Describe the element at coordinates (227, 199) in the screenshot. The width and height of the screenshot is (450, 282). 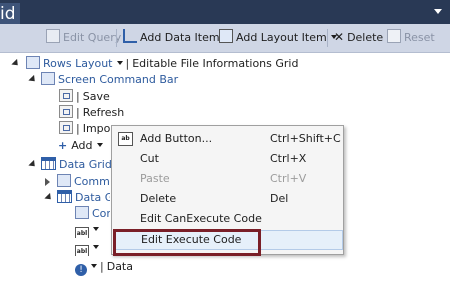
I see `menu-item-delete: Delete Del` at that location.